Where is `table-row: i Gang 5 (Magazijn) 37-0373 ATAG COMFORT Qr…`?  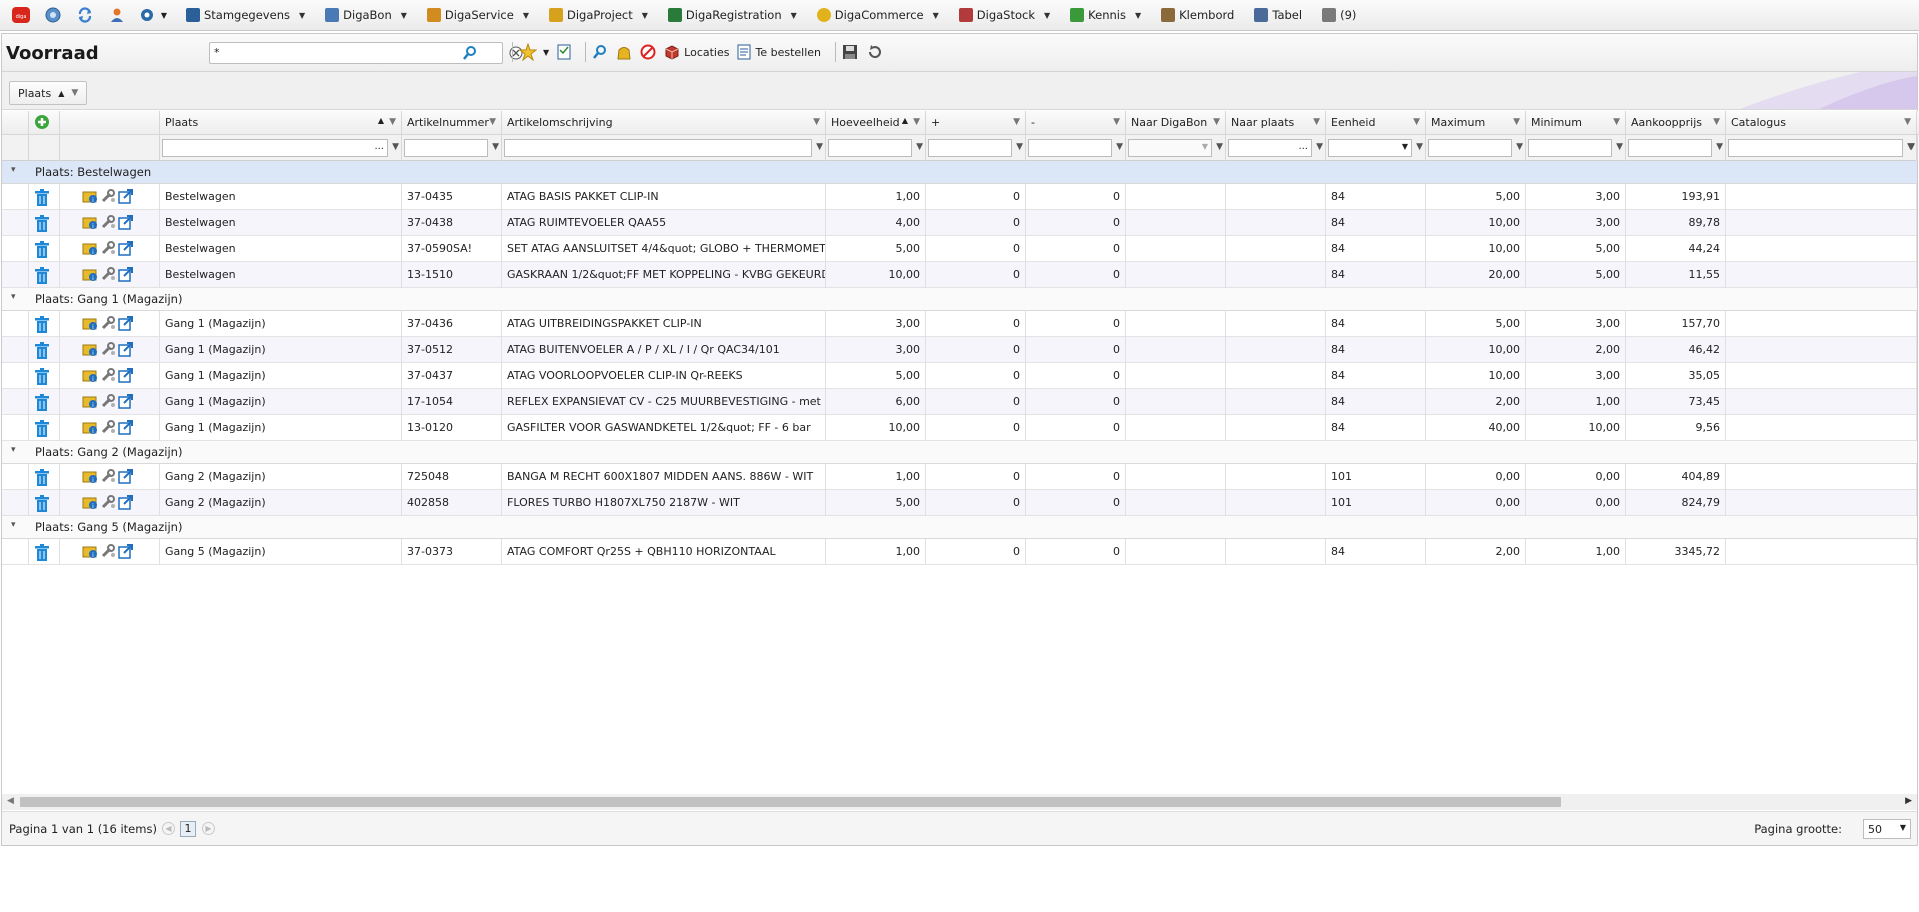
table-row: i Gang 5 (Magazijn) 37-0373 ATAG COMFORT Qr… is located at coordinates (959, 552).